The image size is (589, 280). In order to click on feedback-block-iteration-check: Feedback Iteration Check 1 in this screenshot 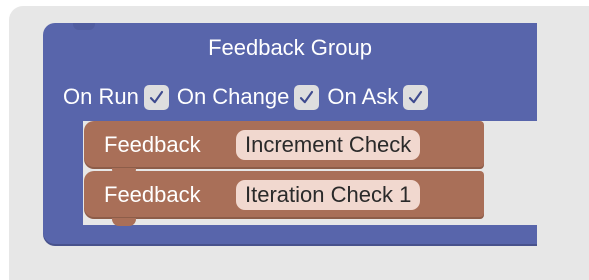, I will do `click(284, 198)`.